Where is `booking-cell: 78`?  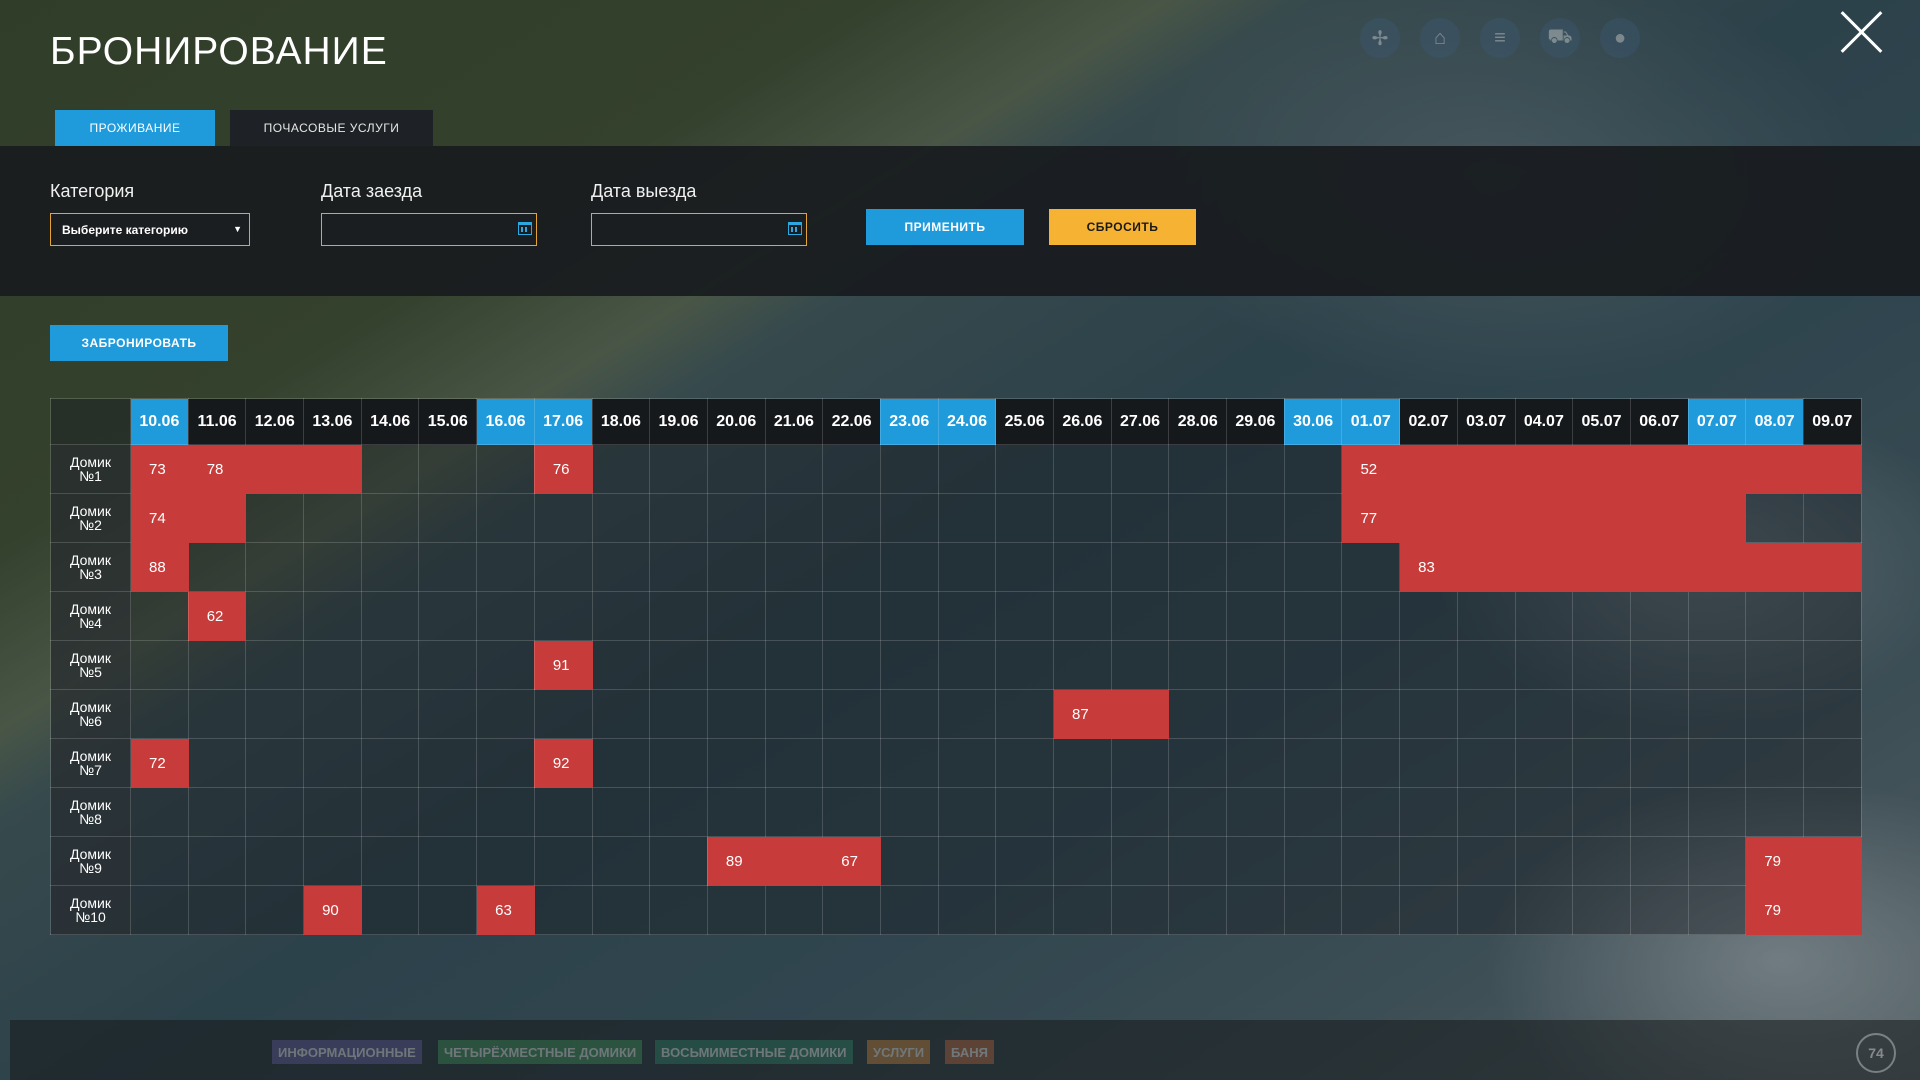
booking-cell: 78 is located at coordinates (274, 469).